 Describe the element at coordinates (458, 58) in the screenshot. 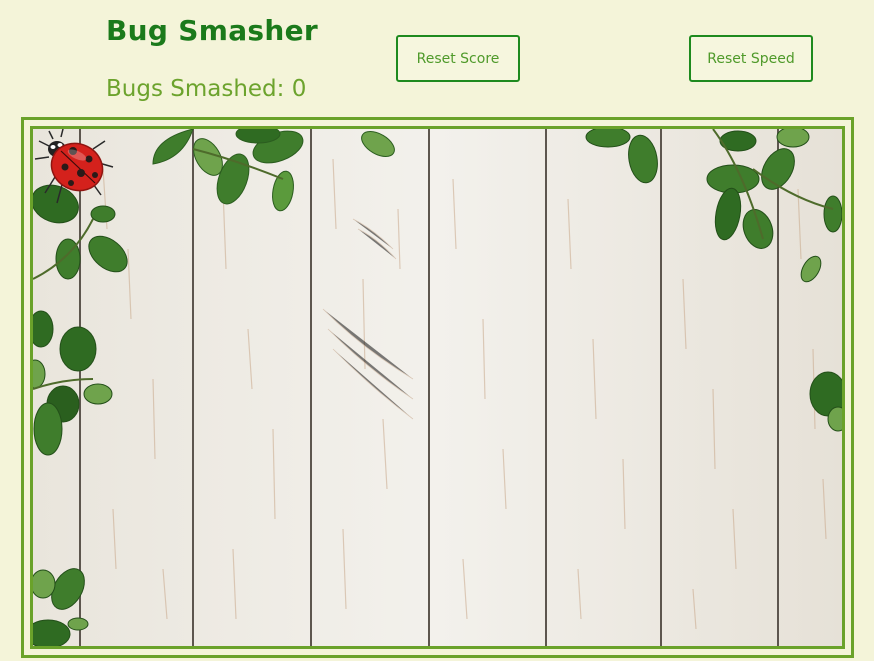

I see `reset-score-button: Reset Score` at that location.